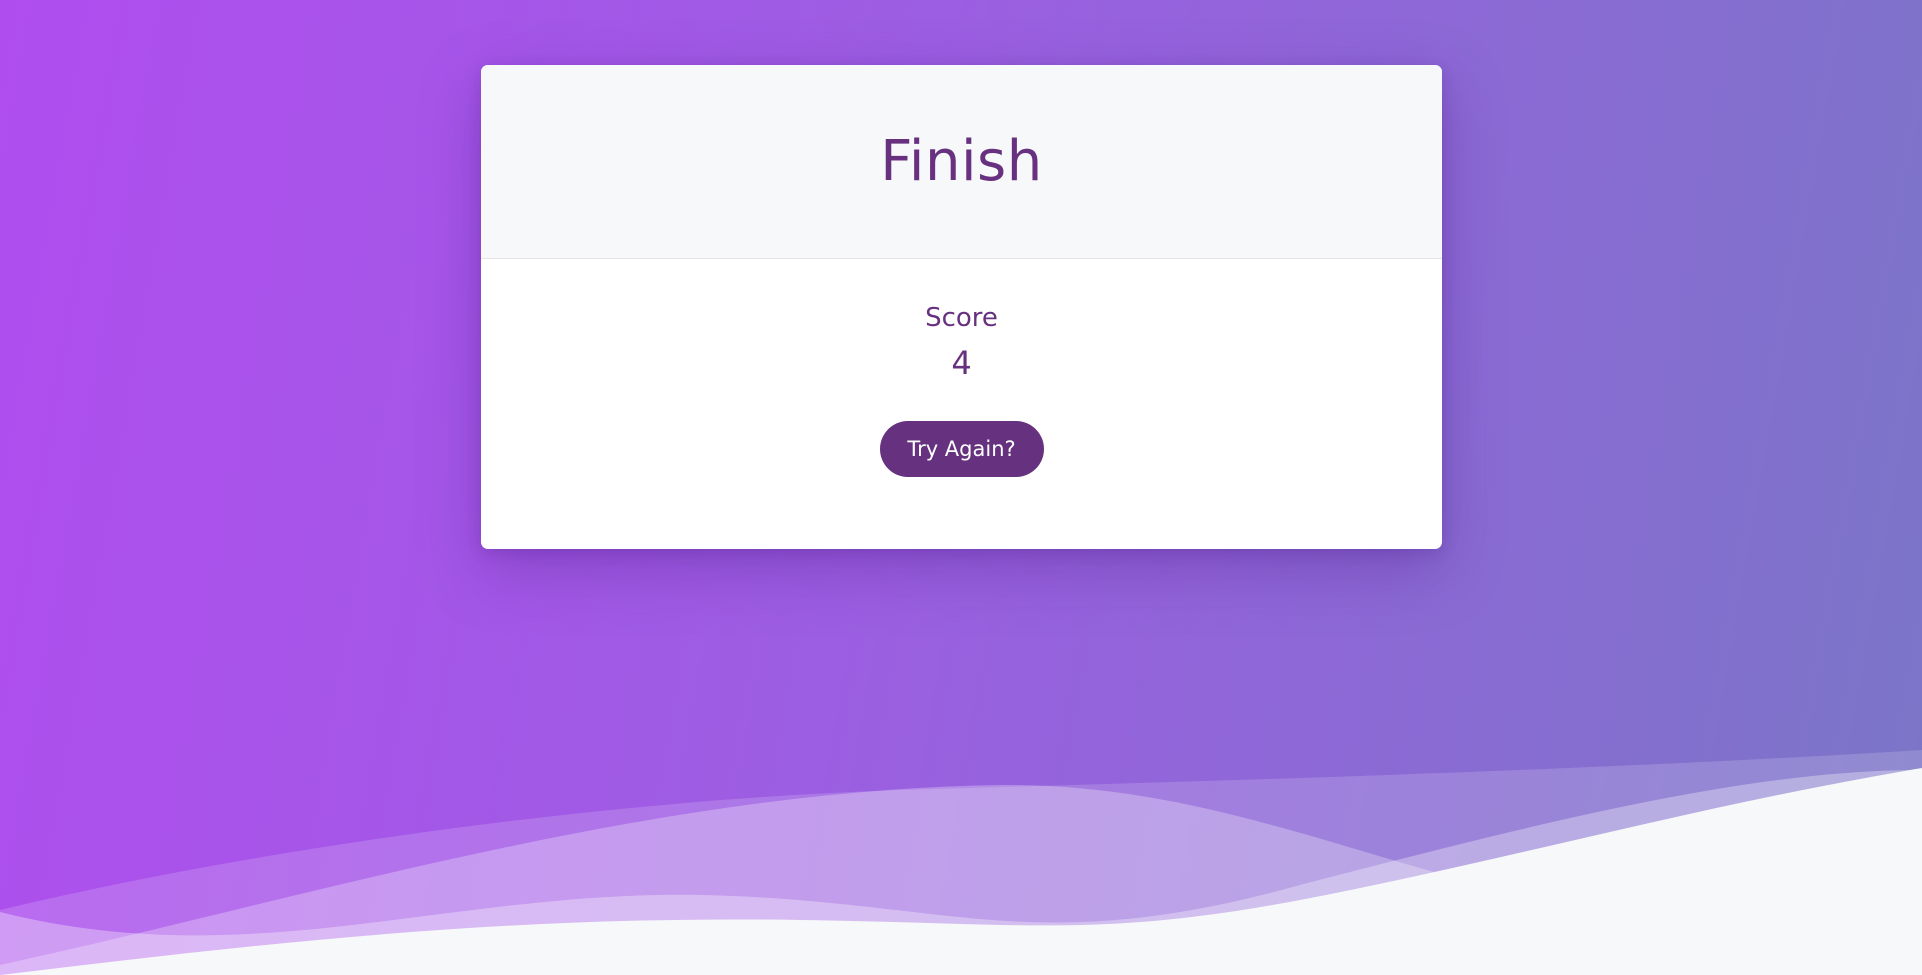  Describe the element at coordinates (961, 363) in the screenshot. I see `score-value: 4` at that location.